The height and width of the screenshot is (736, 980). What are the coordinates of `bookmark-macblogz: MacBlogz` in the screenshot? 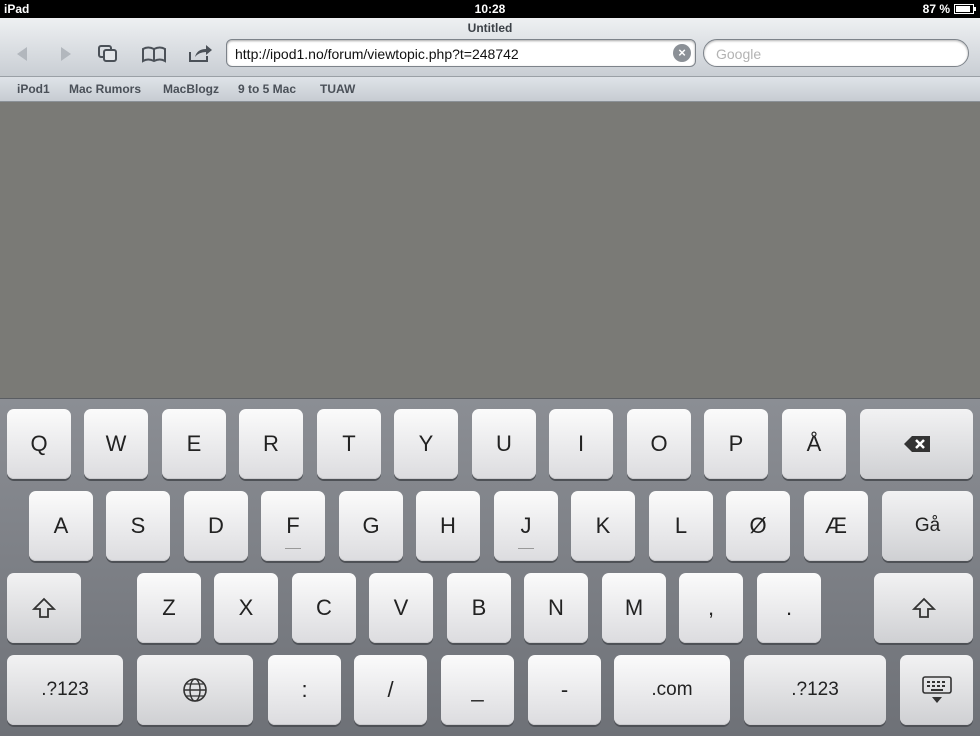 It's located at (191, 89).